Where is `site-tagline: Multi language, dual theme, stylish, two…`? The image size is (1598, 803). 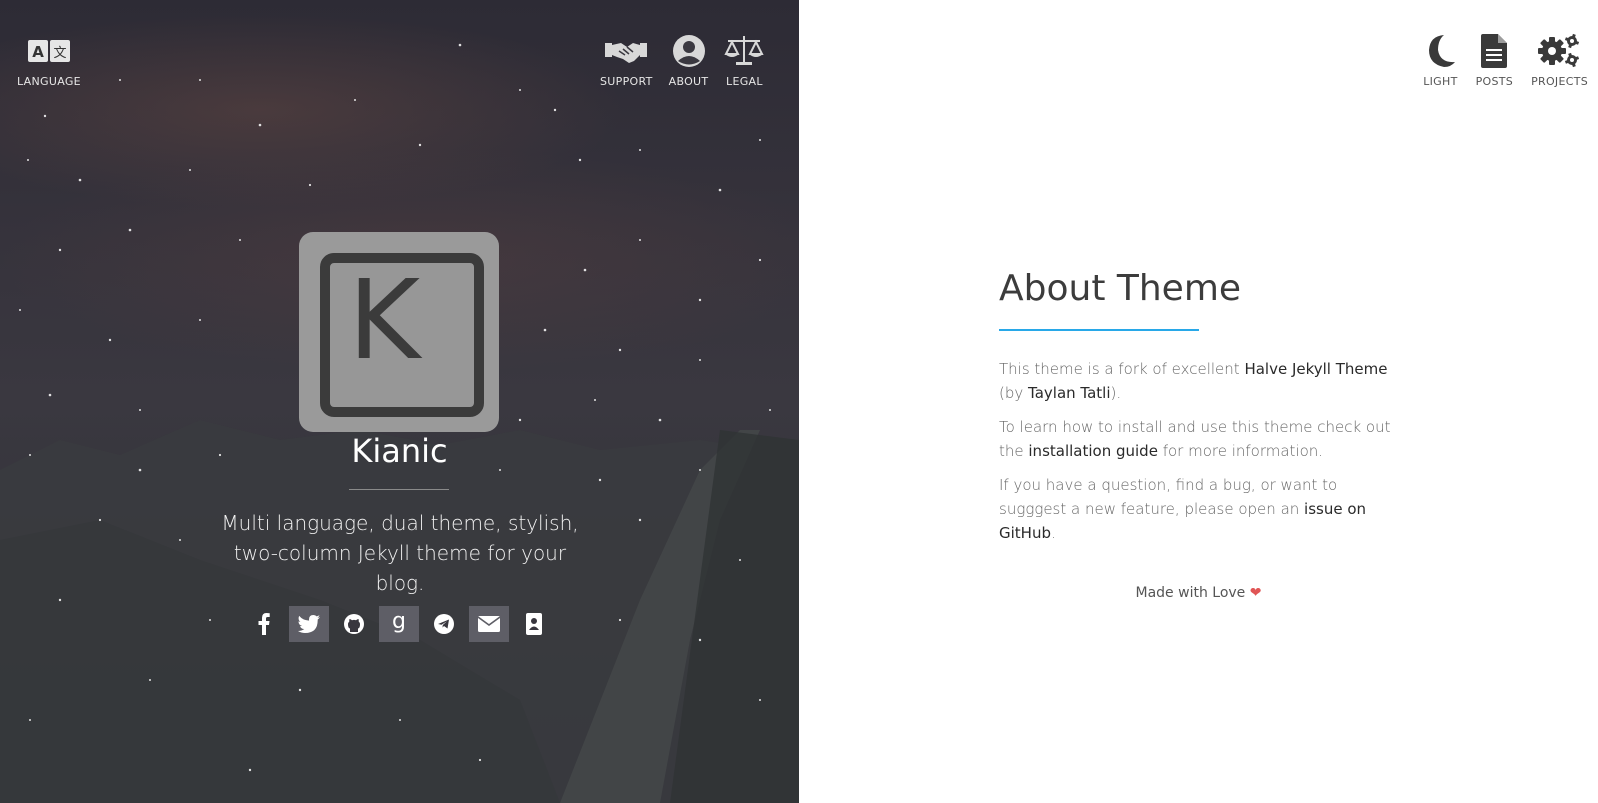 site-tagline: Multi language, dual theme, stylish, two… is located at coordinates (400, 553).